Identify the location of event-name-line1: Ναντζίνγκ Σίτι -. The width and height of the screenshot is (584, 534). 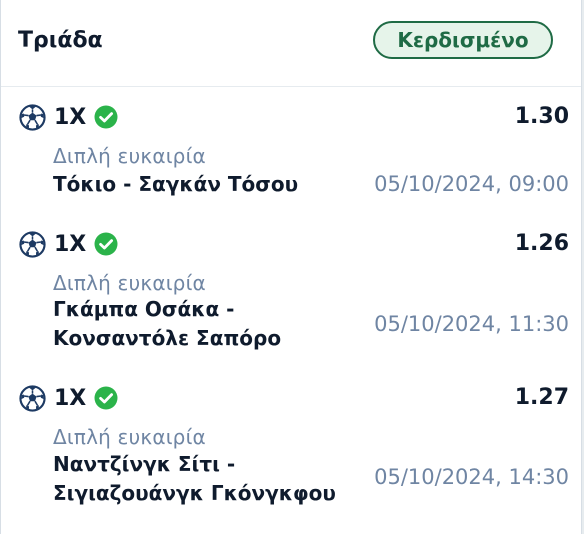
(144, 464).